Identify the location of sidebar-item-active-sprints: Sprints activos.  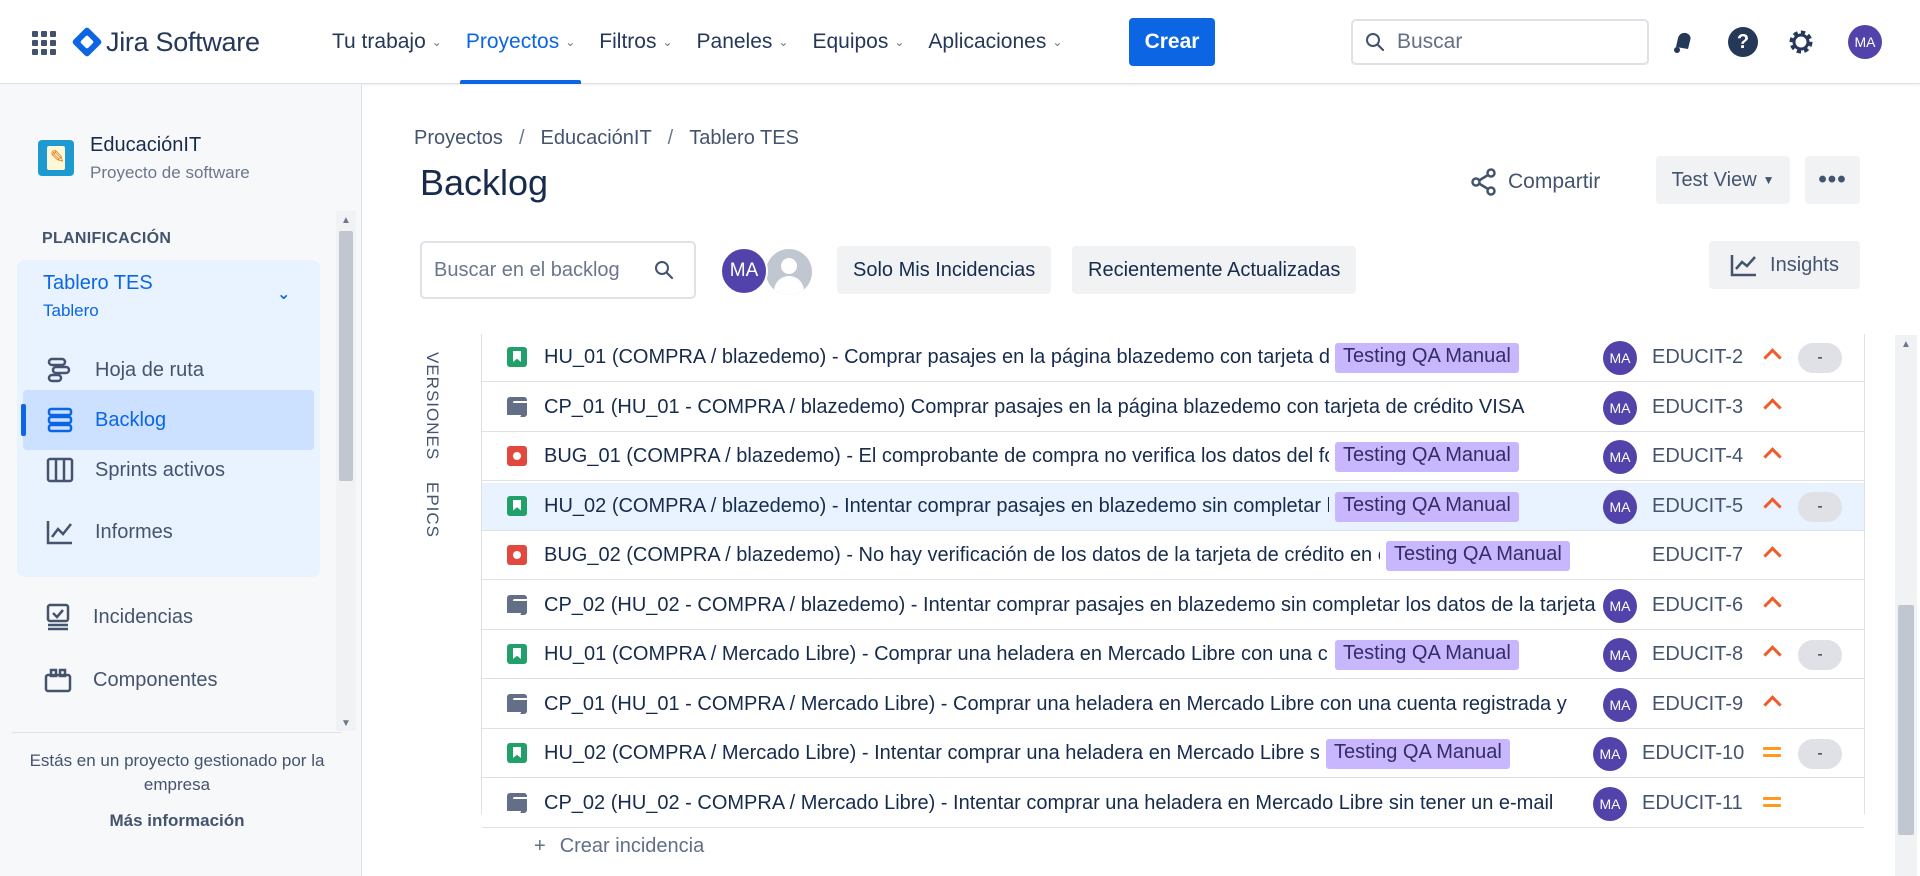
(168, 470).